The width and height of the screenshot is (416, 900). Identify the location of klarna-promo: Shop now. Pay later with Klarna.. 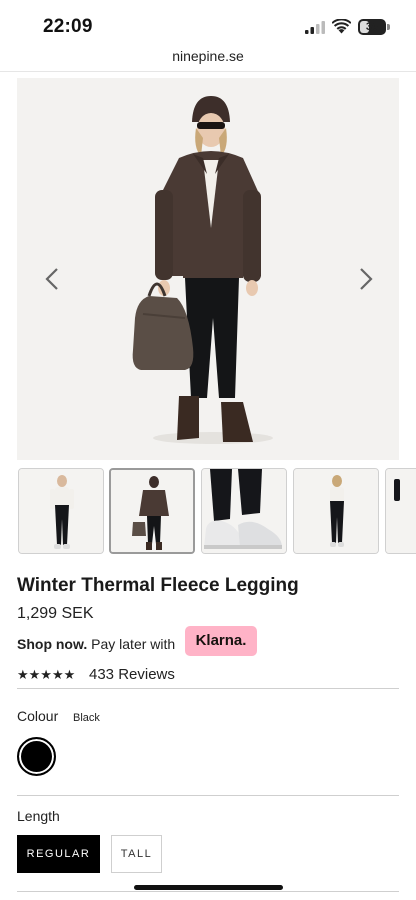
(137, 641).